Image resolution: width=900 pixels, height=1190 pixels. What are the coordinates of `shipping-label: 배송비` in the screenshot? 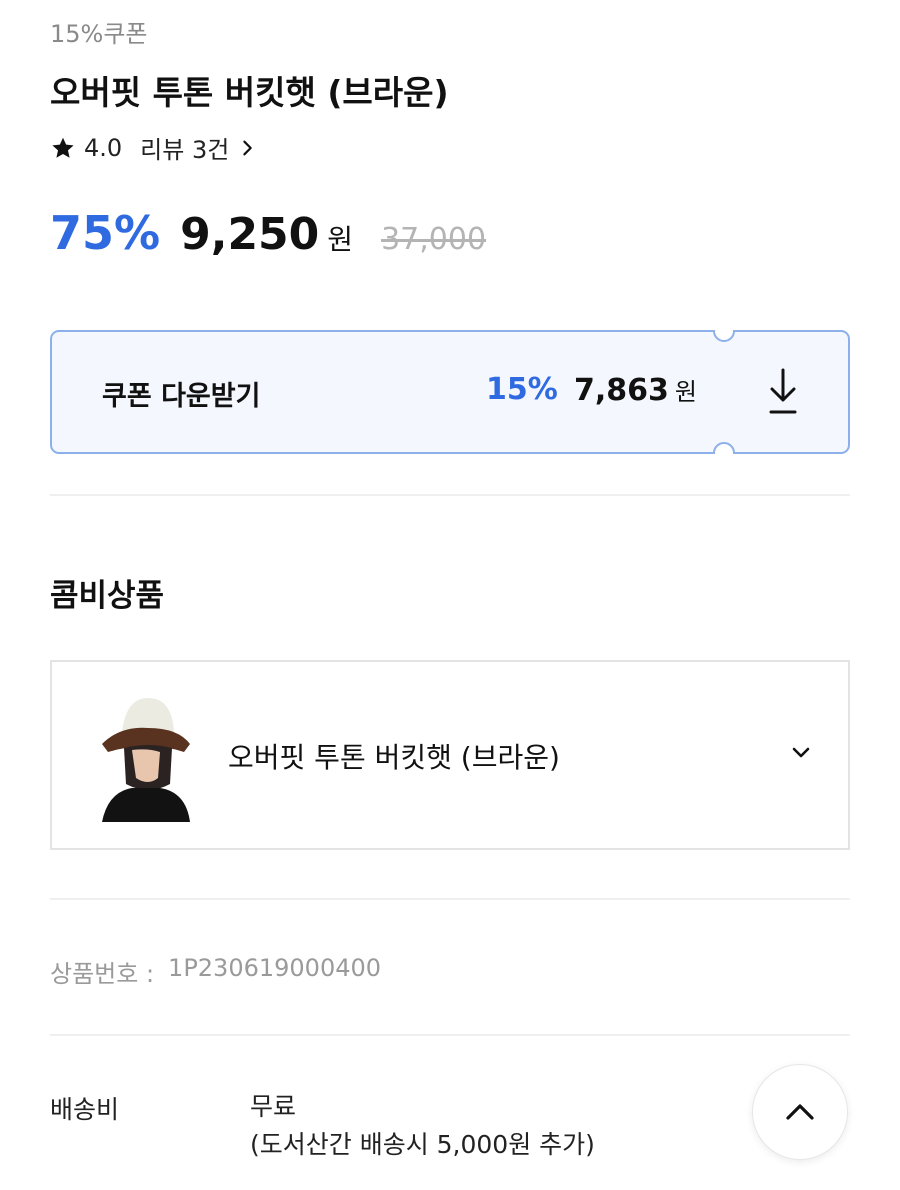 It's located at (85, 1109).